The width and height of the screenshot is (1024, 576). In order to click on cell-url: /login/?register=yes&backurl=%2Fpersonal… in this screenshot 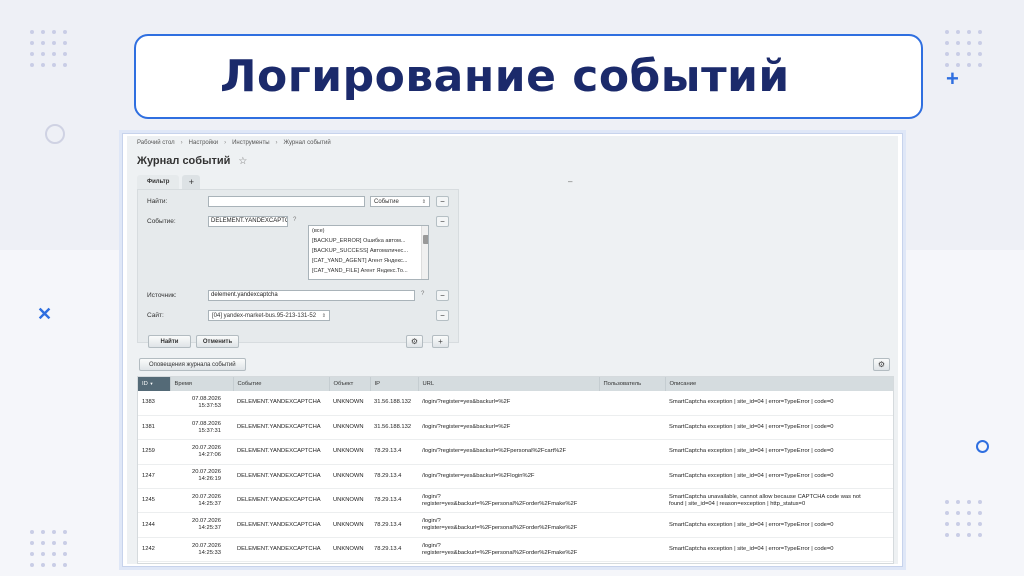, I will do `click(508, 550)`.